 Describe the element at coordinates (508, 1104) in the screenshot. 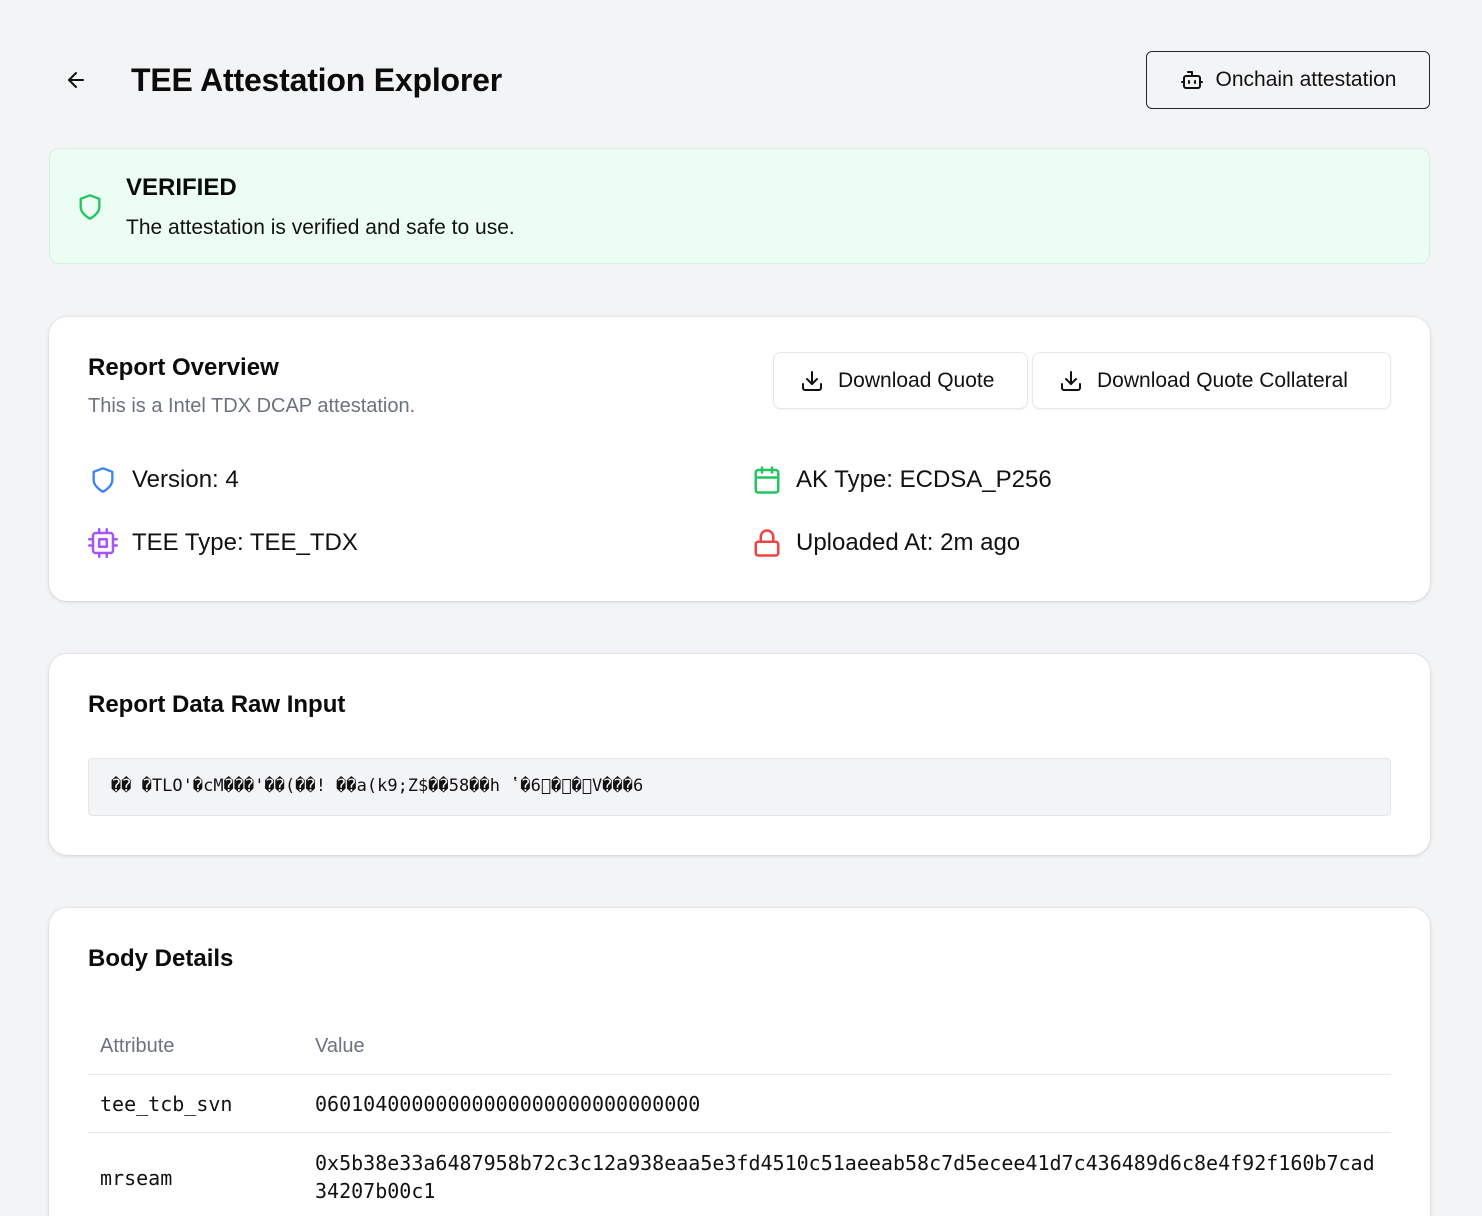

I see `row-value: 06010400000000000000000000000000` at that location.